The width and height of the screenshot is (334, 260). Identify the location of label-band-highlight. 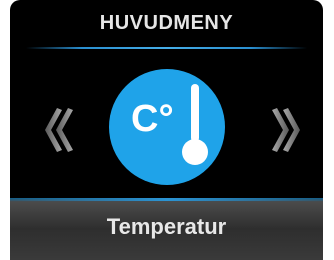
(166, 199).